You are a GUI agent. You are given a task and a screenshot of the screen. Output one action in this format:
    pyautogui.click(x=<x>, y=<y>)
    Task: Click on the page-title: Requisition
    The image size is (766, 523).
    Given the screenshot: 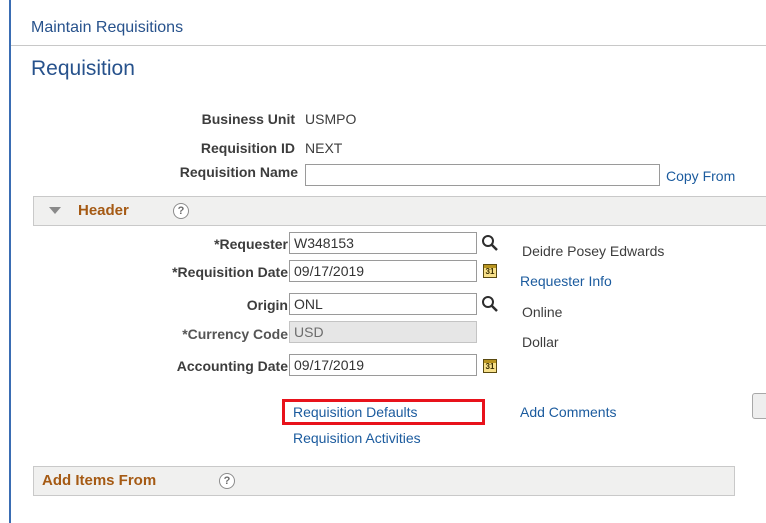 What is the action you would take?
    pyautogui.click(x=83, y=68)
    